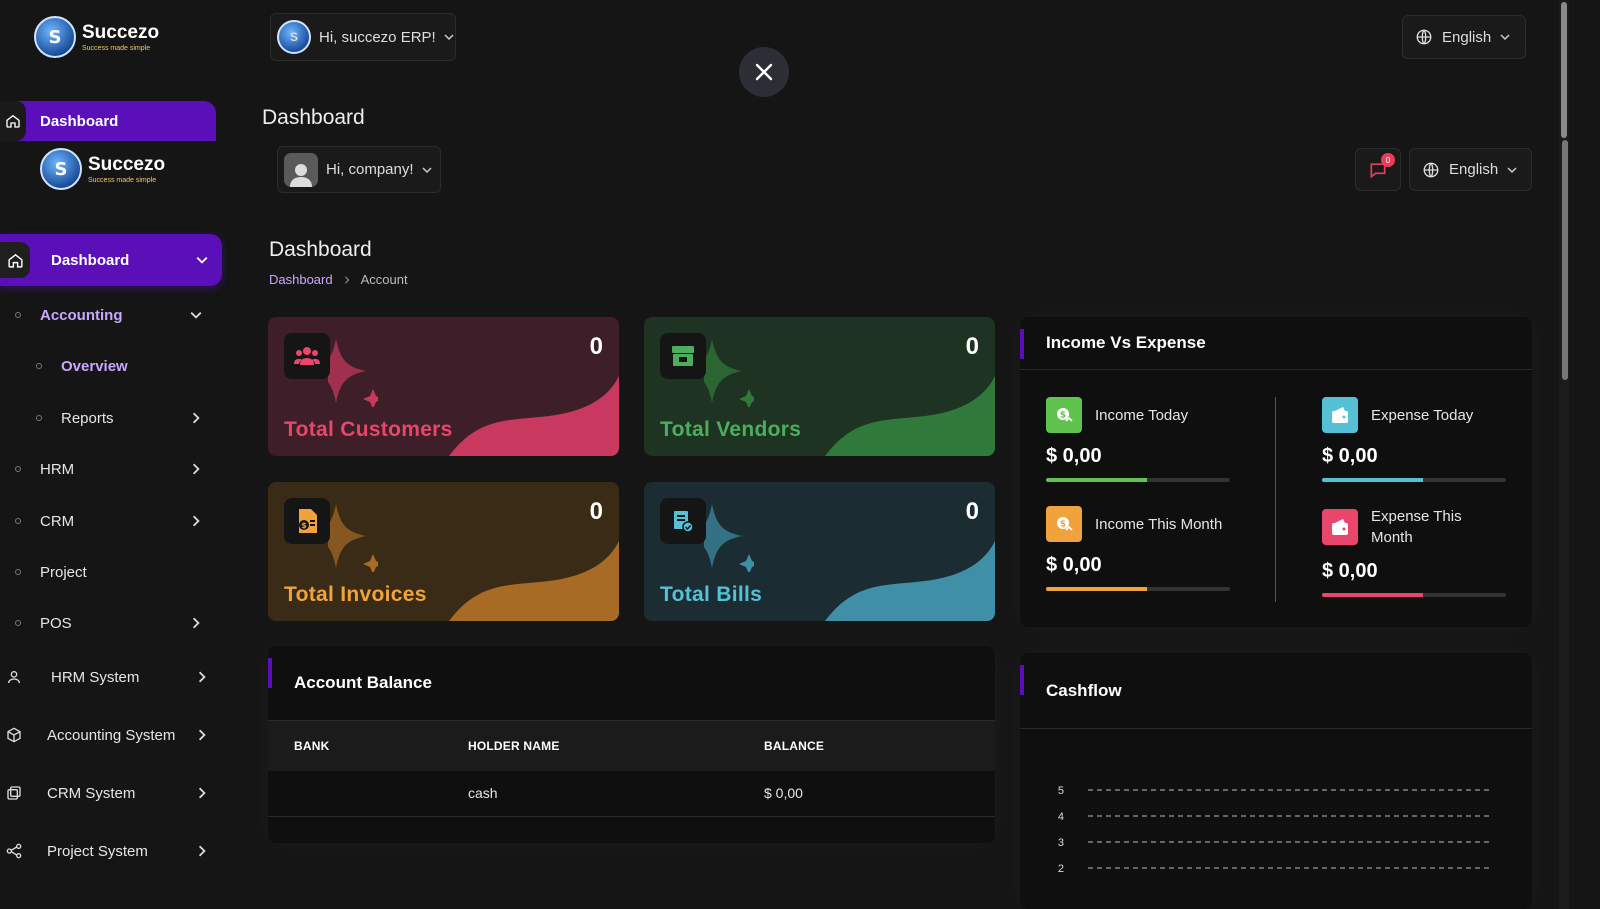 This screenshot has width=1600, height=909. I want to click on sidebar-item-accounting: Accounting, so click(111, 315).